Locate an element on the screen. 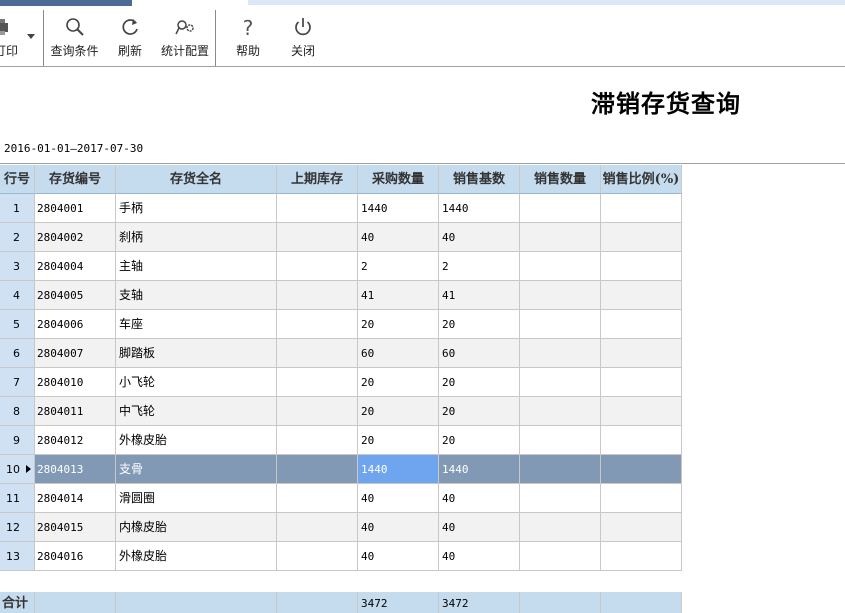 This screenshot has height=613, width=845. stat-config-button: 统计配置 is located at coordinates (185, 36).